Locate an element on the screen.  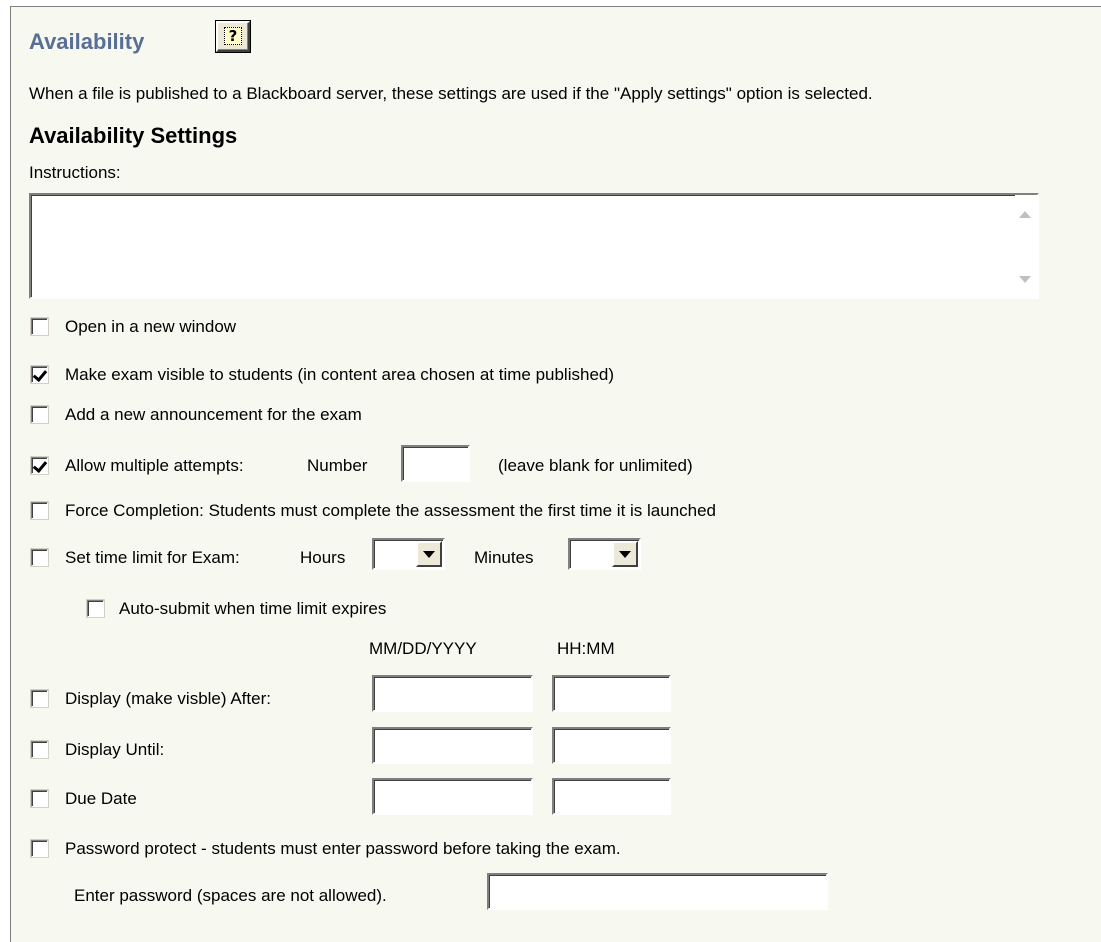
due-date-checkbox is located at coordinates (39, 798).